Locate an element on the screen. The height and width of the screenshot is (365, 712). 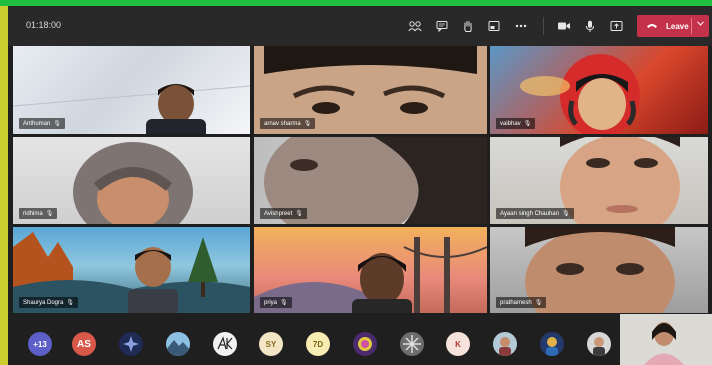
mic-icon is located at coordinates (590, 26).